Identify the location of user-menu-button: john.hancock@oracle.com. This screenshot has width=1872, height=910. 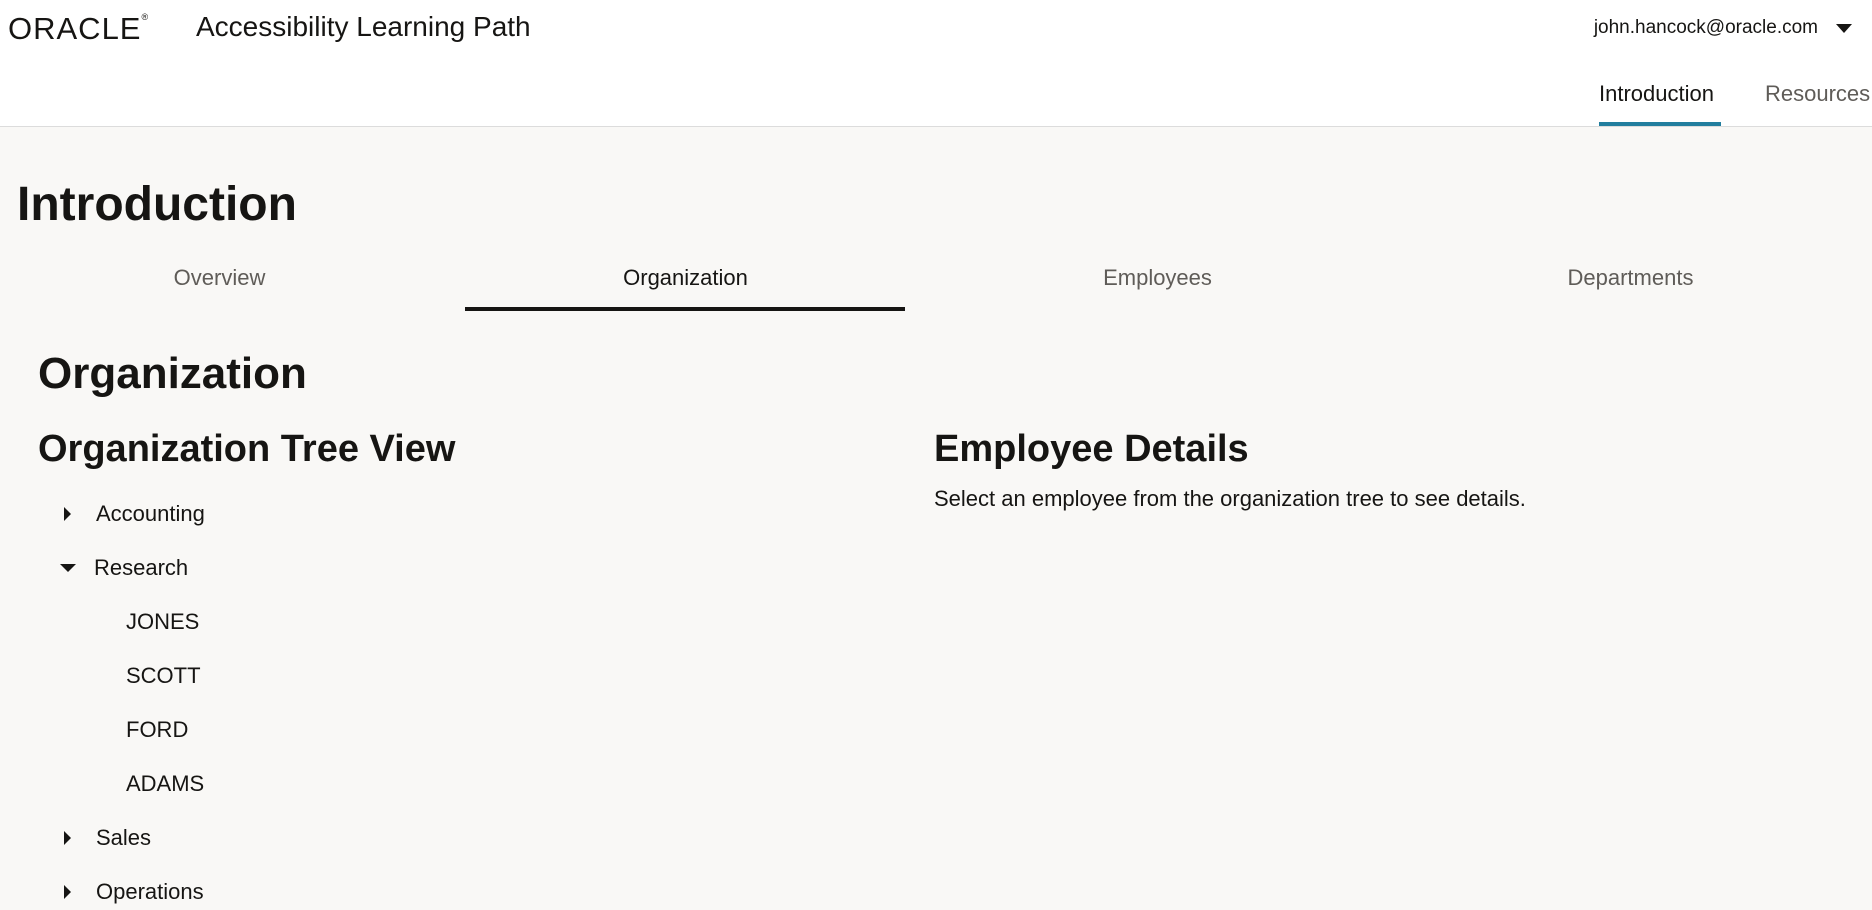
(1723, 28).